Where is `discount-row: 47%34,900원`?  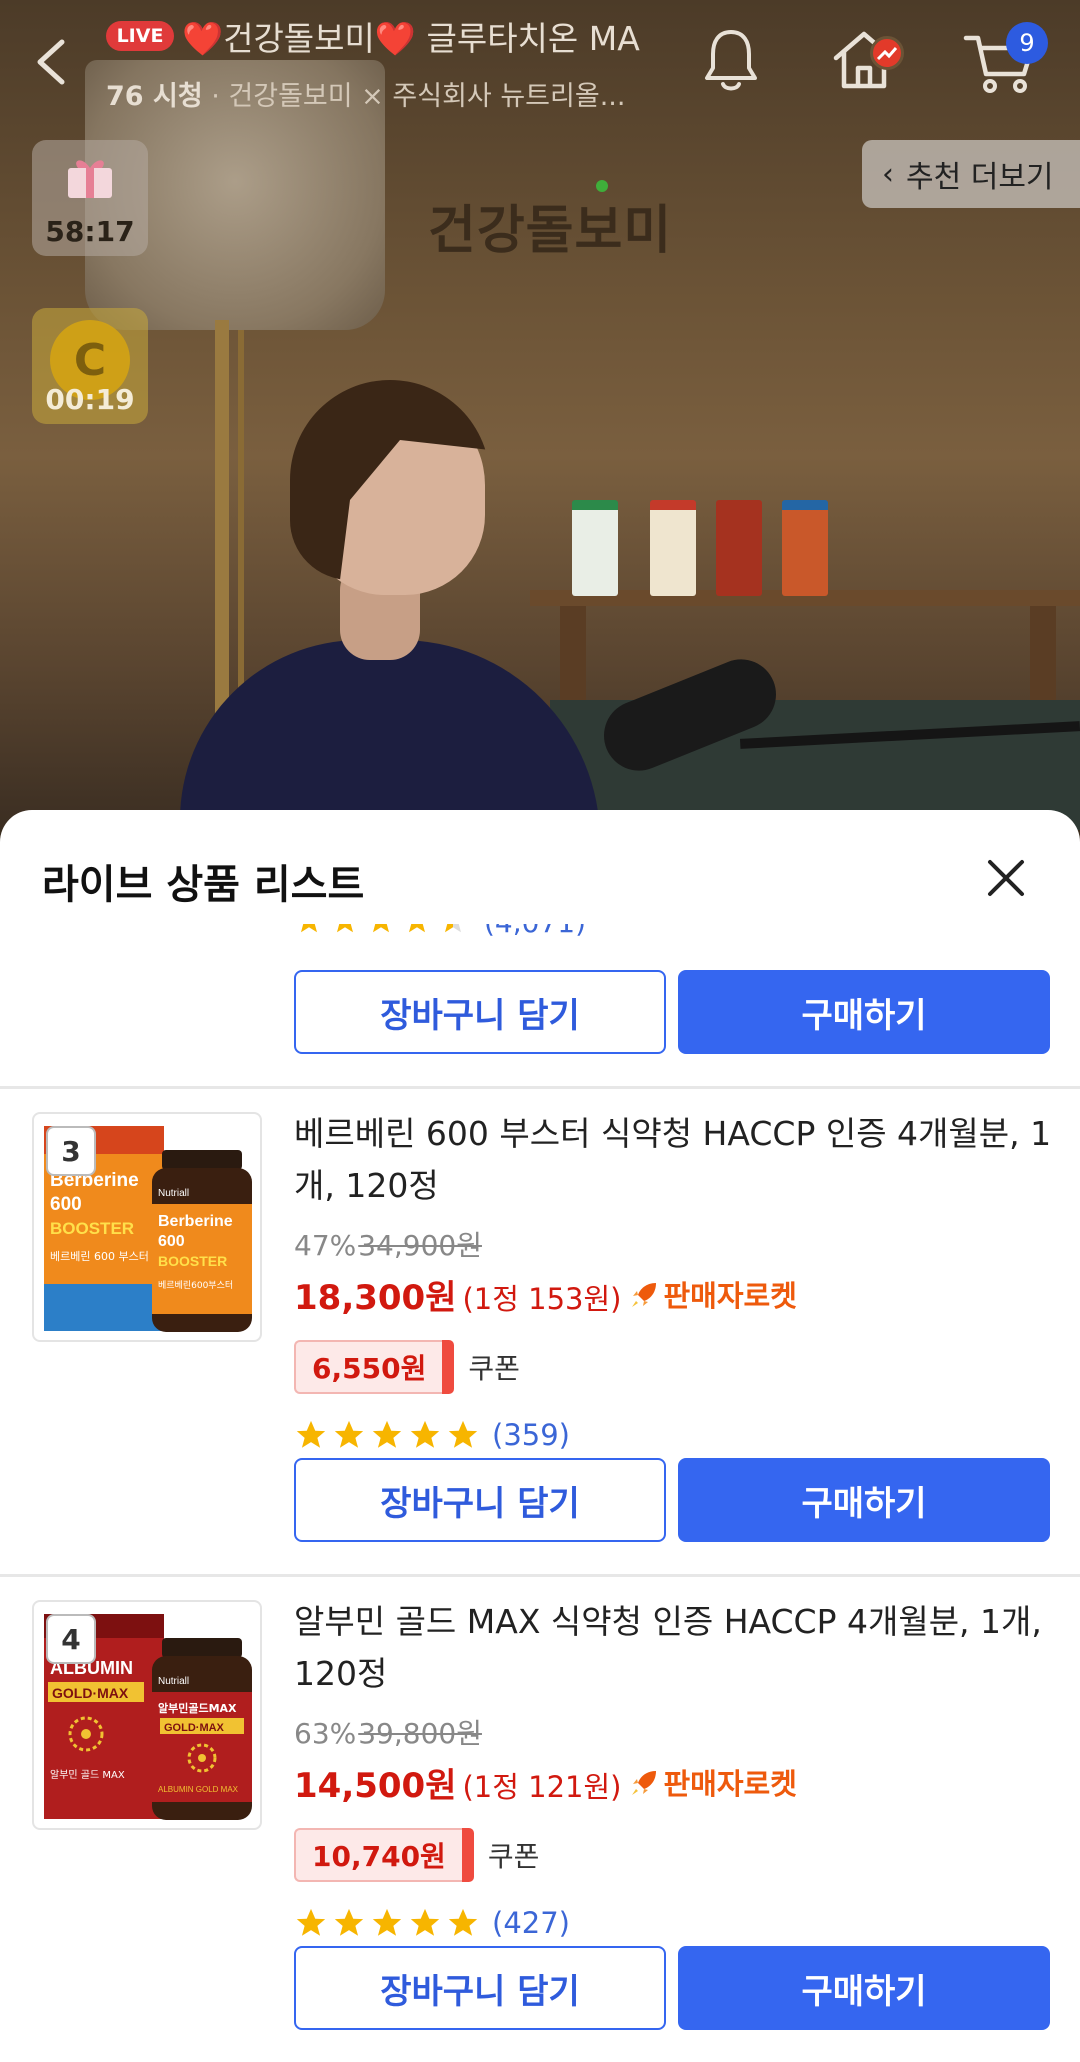 discount-row: 47%34,900원 is located at coordinates (388, 1244).